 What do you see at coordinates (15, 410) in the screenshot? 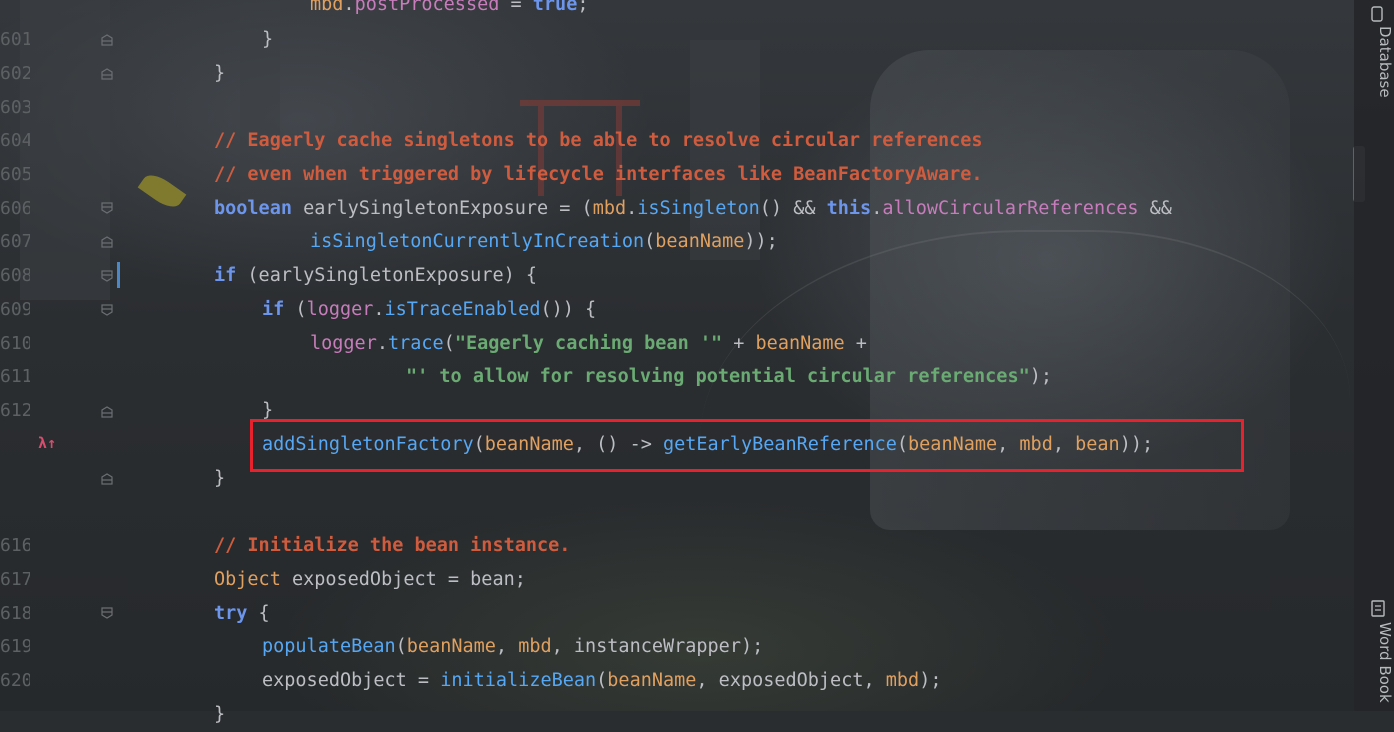
I see `line-number: 612` at bounding box center [15, 410].